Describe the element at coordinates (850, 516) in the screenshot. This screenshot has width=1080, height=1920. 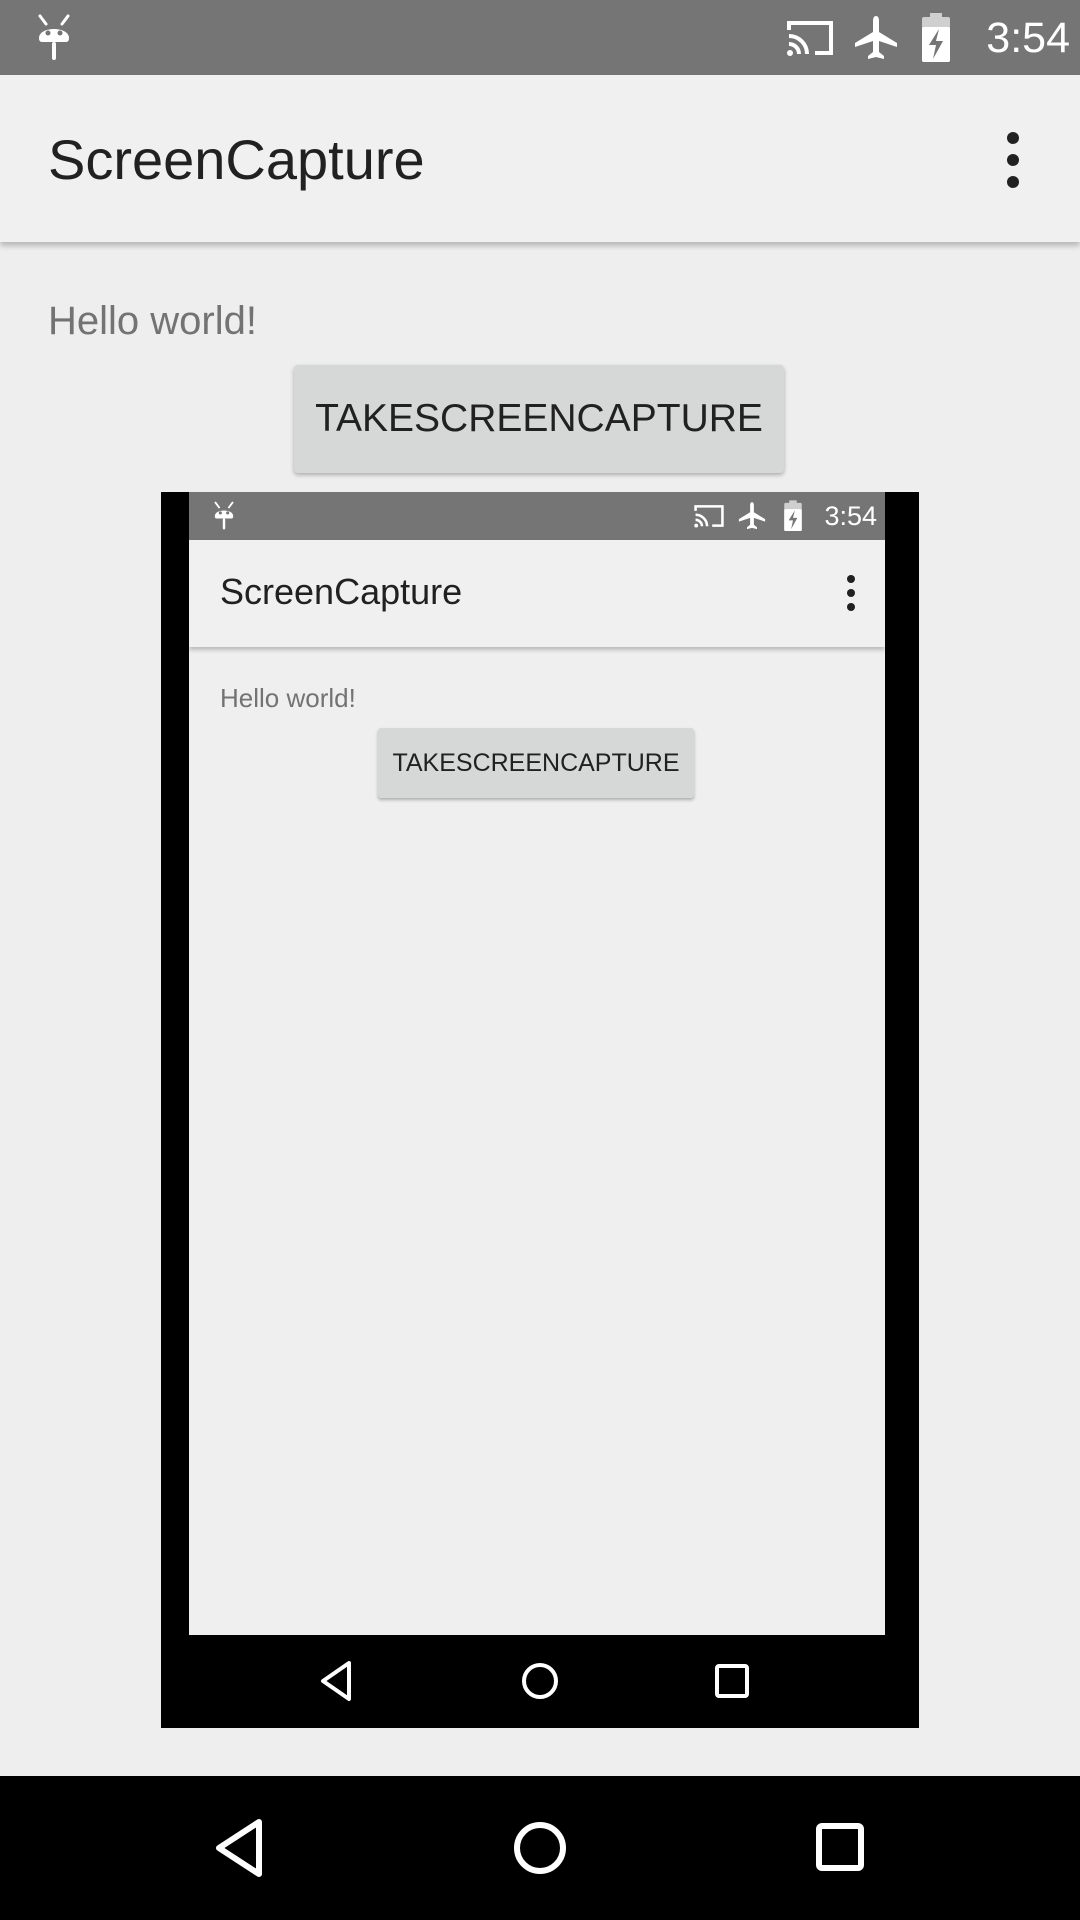
I see `captured-status-time: 3:54` at that location.